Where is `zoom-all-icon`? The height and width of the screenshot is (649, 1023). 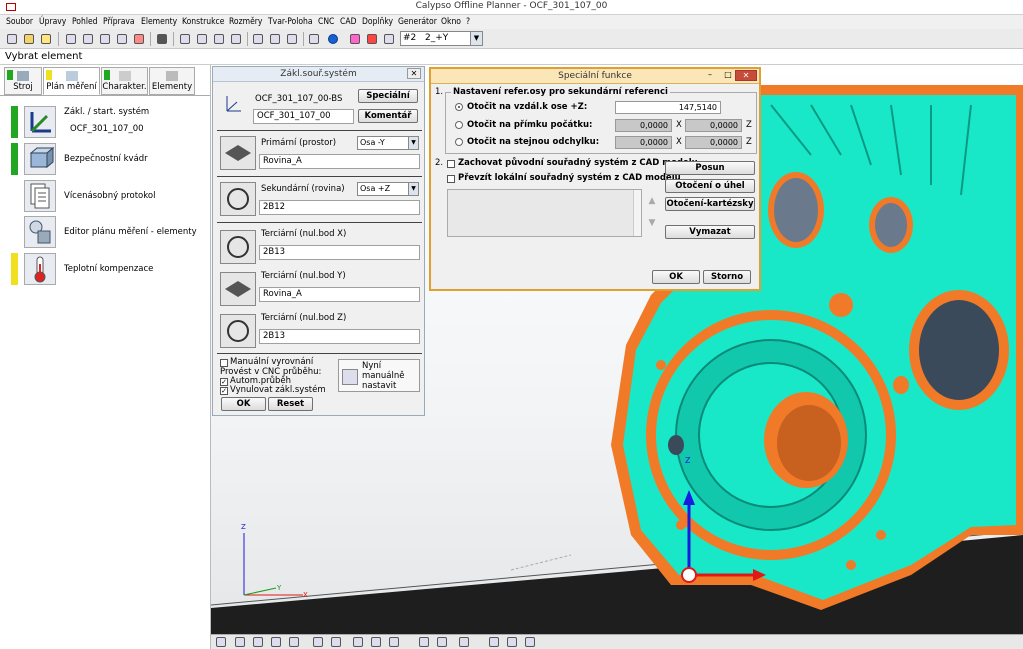
zoom-all-icon is located at coordinates (530, 642).